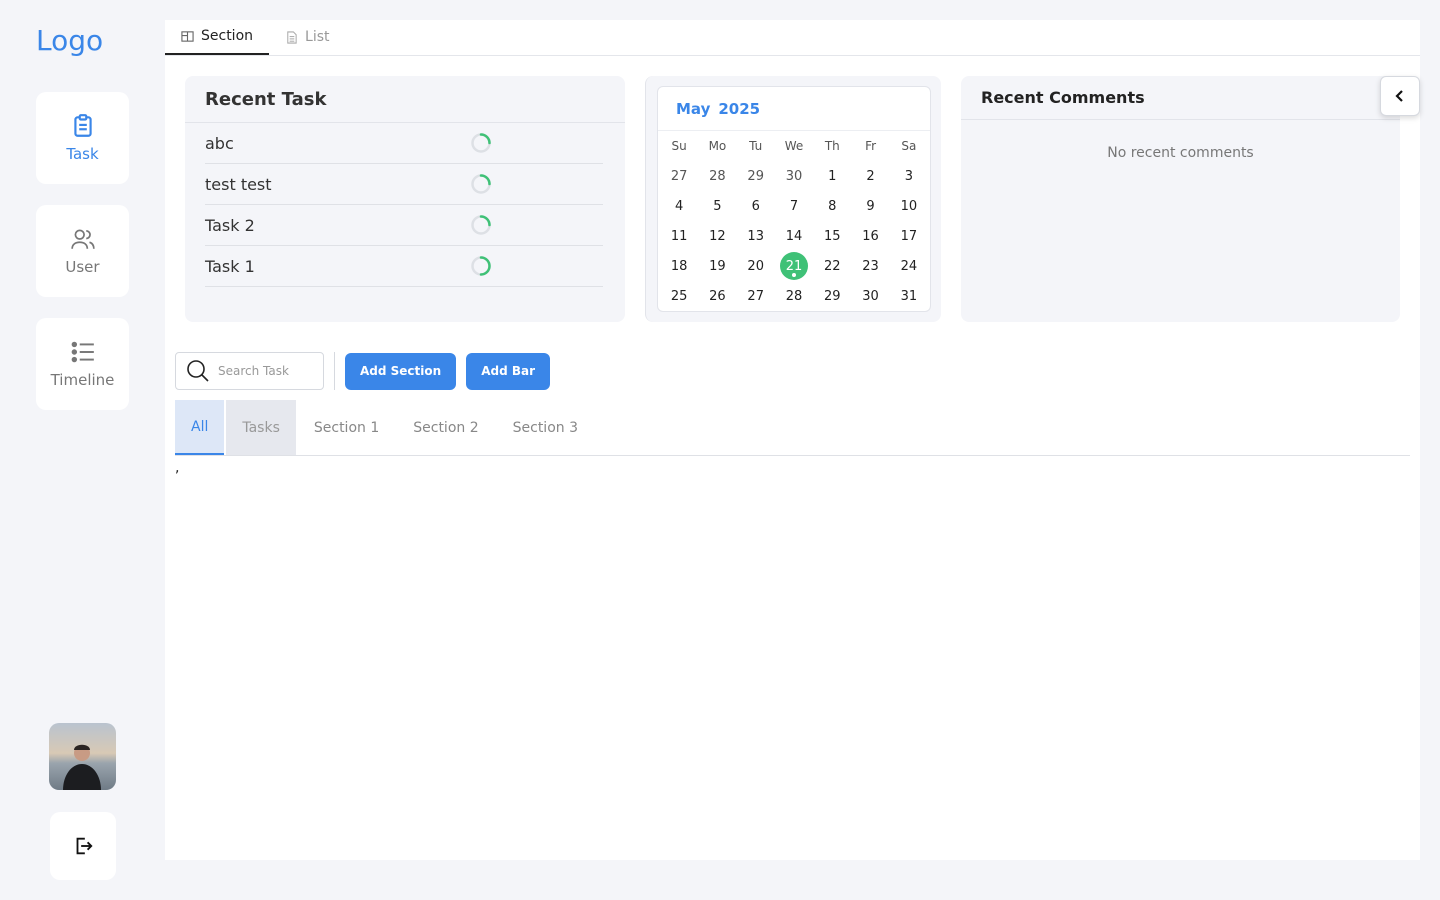  I want to click on users-icon, so click(82, 239).